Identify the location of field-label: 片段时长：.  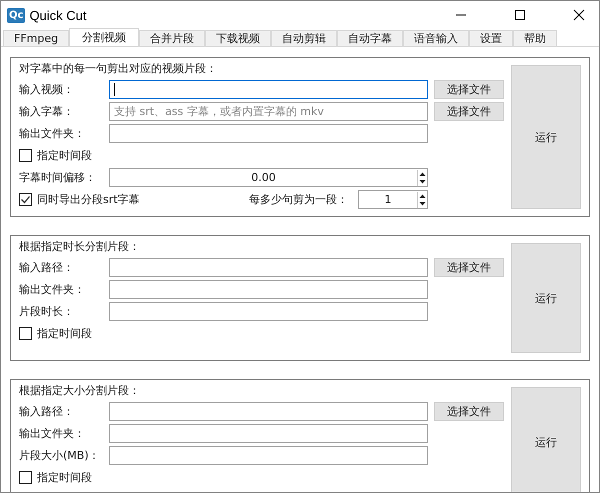
(47, 311).